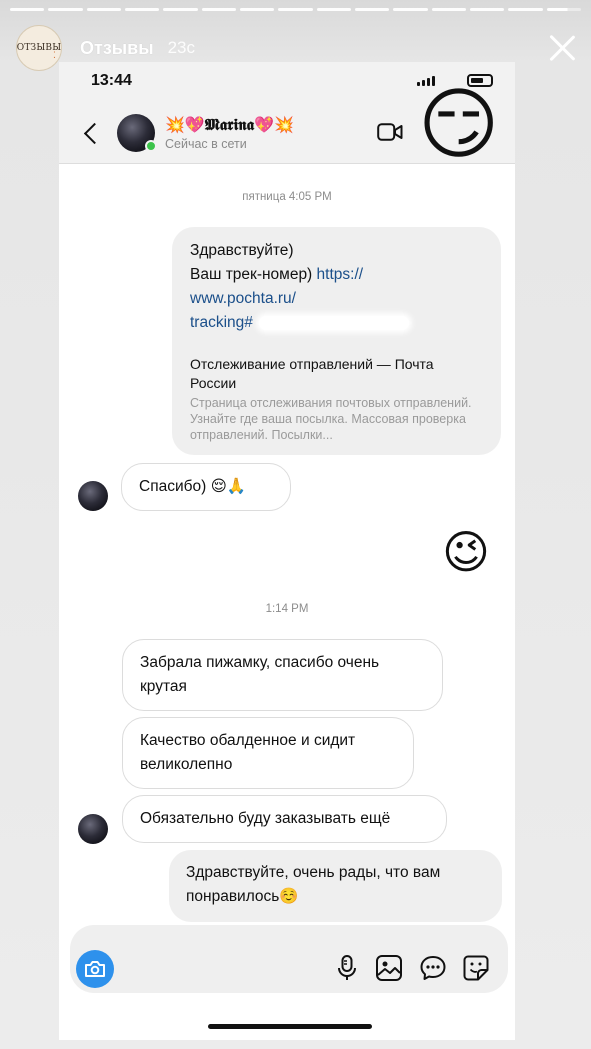  What do you see at coordinates (466, 552) in the screenshot?
I see `message-emoji-outgoing: 😉` at bounding box center [466, 552].